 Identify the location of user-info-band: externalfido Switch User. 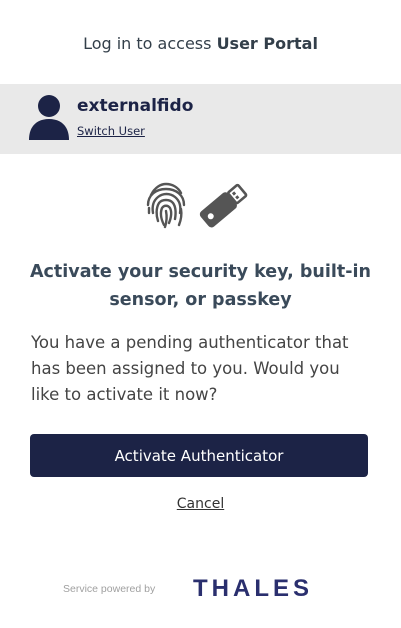
(200, 119).